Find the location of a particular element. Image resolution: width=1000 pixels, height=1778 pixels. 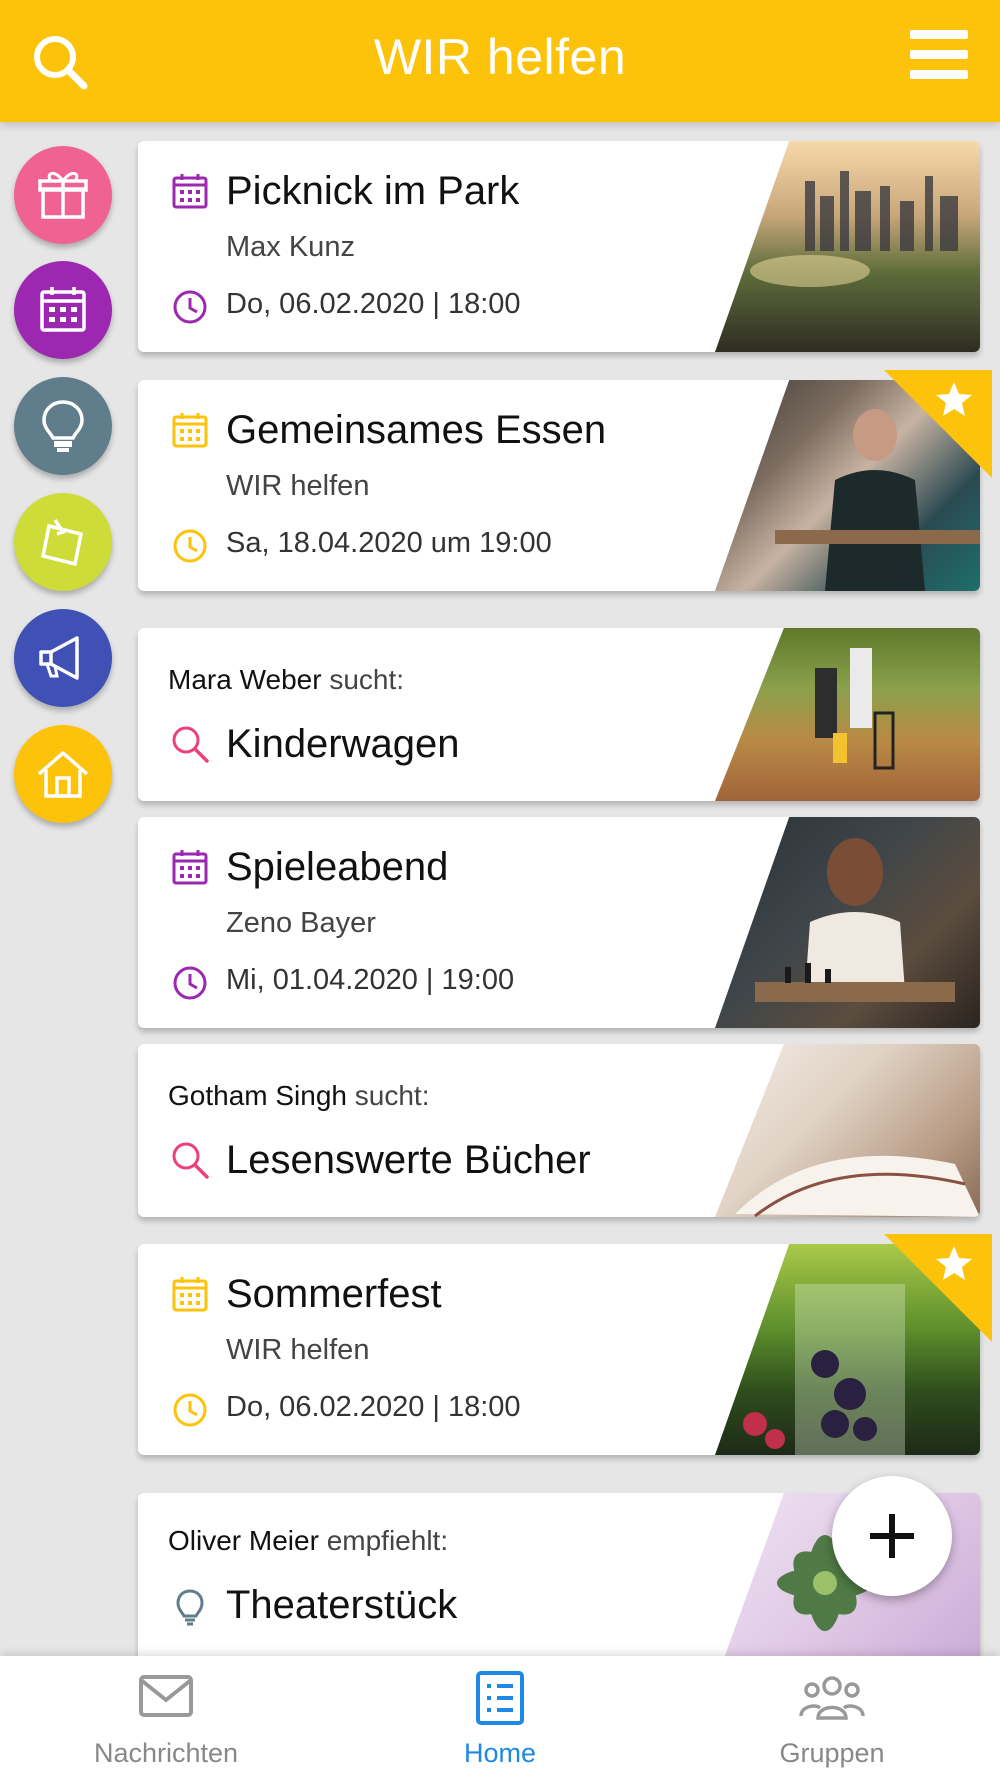

category-notes-button is located at coordinates (63, 542).